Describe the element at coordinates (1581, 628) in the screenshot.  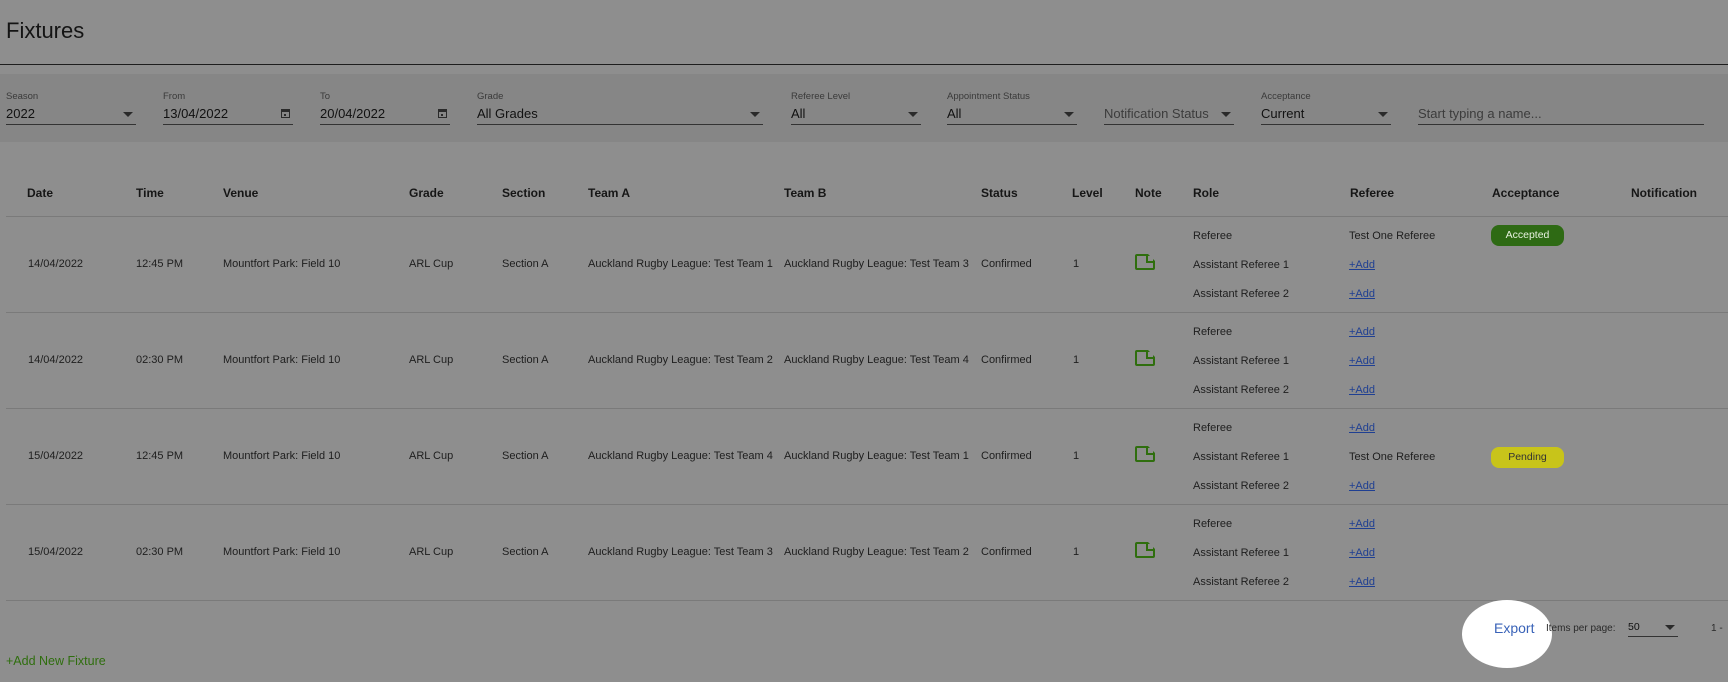
I see `items-per-page-label: Items per page:` at that location.